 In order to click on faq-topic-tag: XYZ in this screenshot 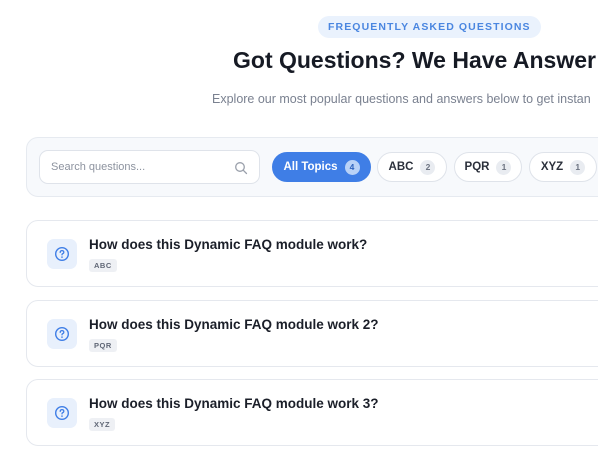, I will do `click(102, 424)`.